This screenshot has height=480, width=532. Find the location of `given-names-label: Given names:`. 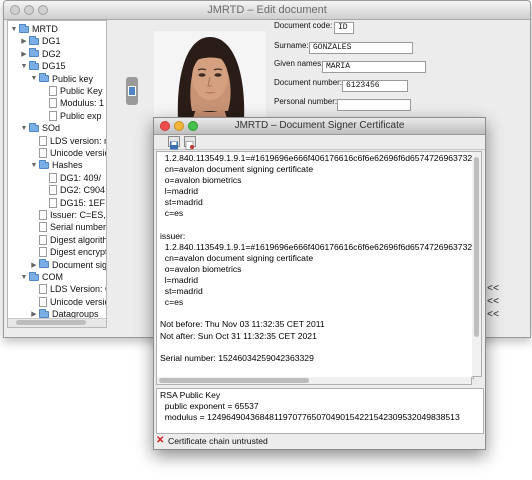

given-names-label: Given names: is located at coordinates (299, 63).